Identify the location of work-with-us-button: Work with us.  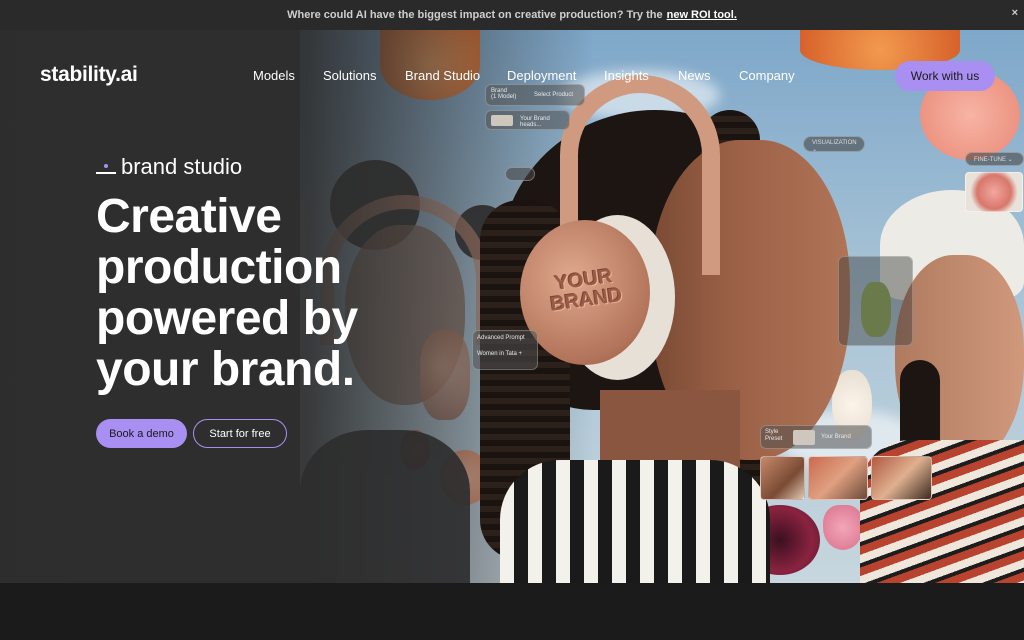
(945, 76).